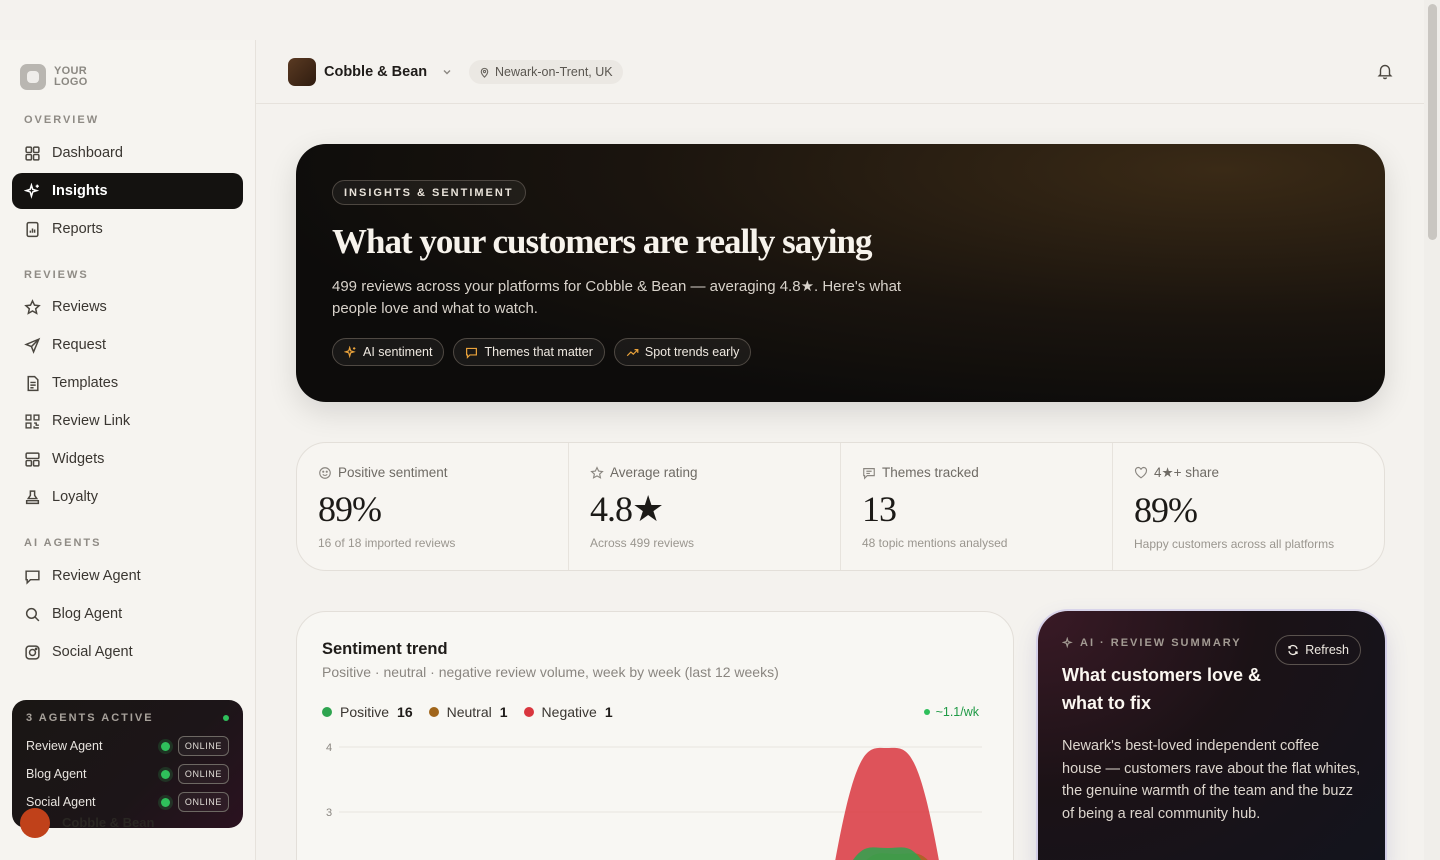  What do you see at coordinates (127, 652) in the screenshot?
I see `sidebar-item-social-agent: Social Agent` at bounding box center [127, 652].